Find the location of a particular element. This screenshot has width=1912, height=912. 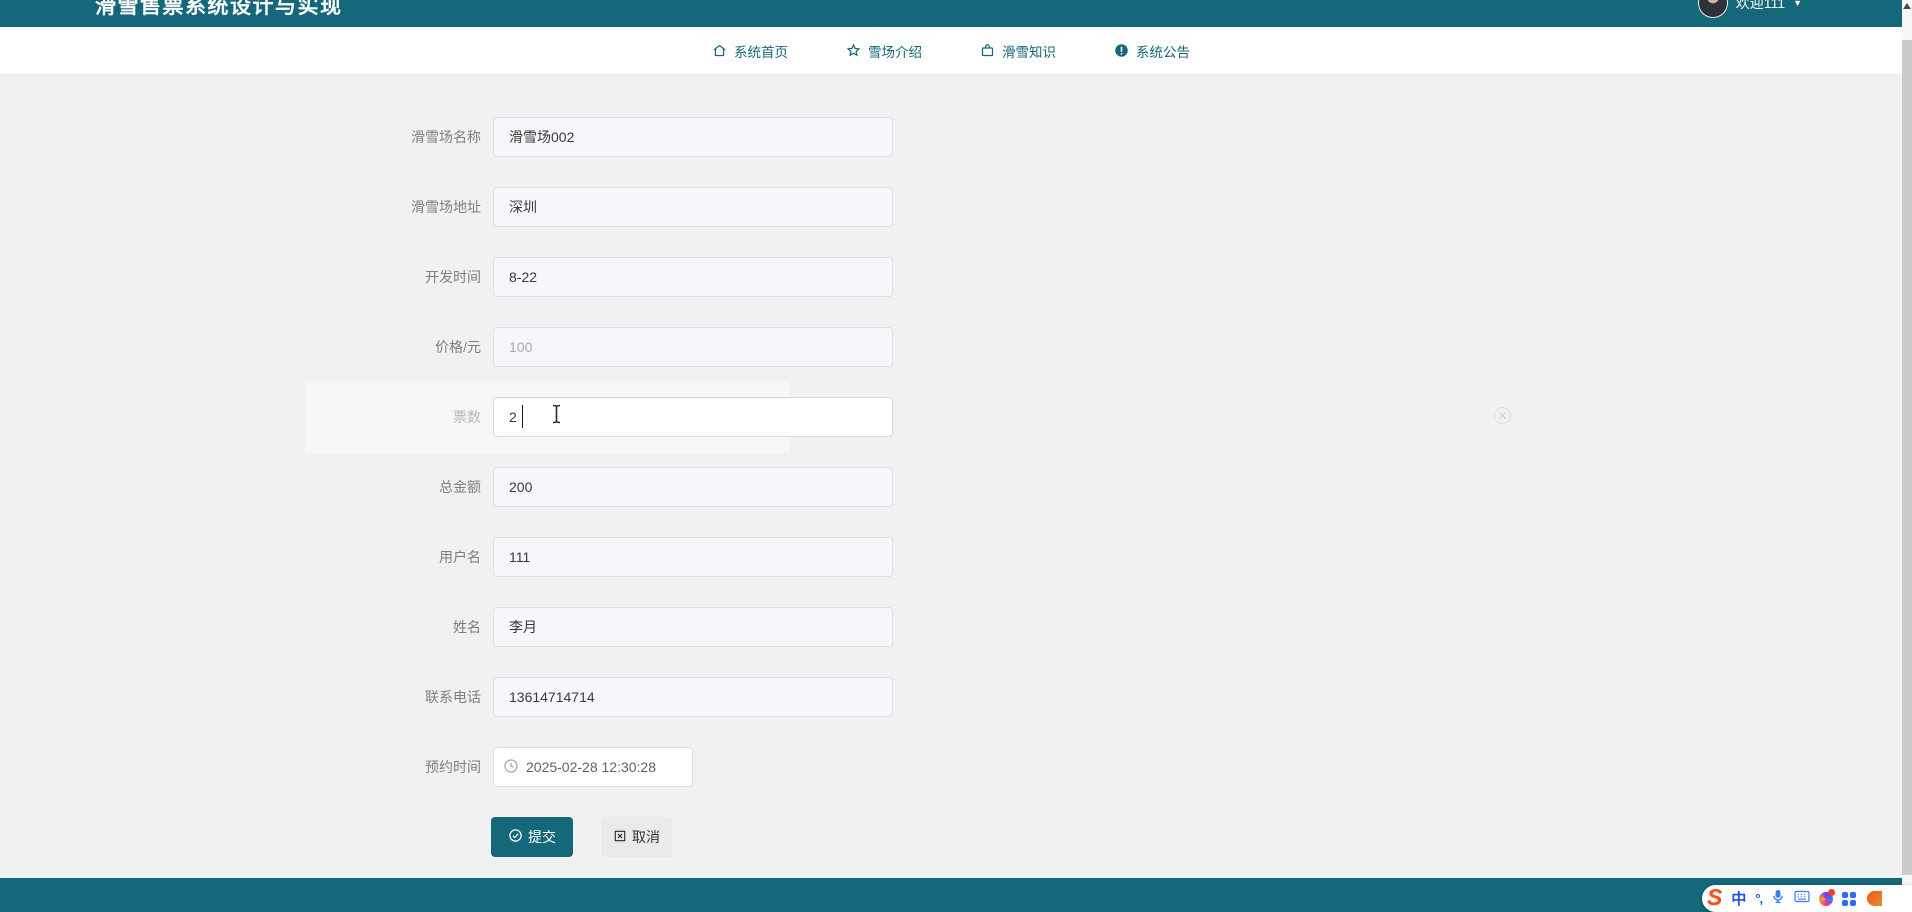

field-label: 总金额 is located at coordinates (460, 487).